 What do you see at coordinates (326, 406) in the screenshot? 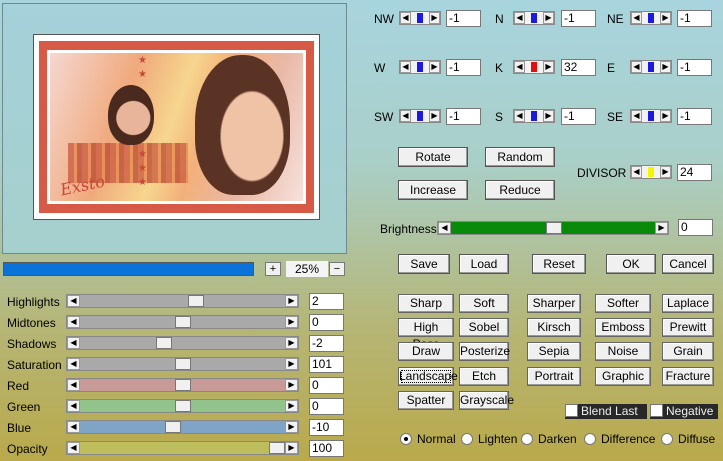
I see `green-value: 0` at bounding box center [326, 406].